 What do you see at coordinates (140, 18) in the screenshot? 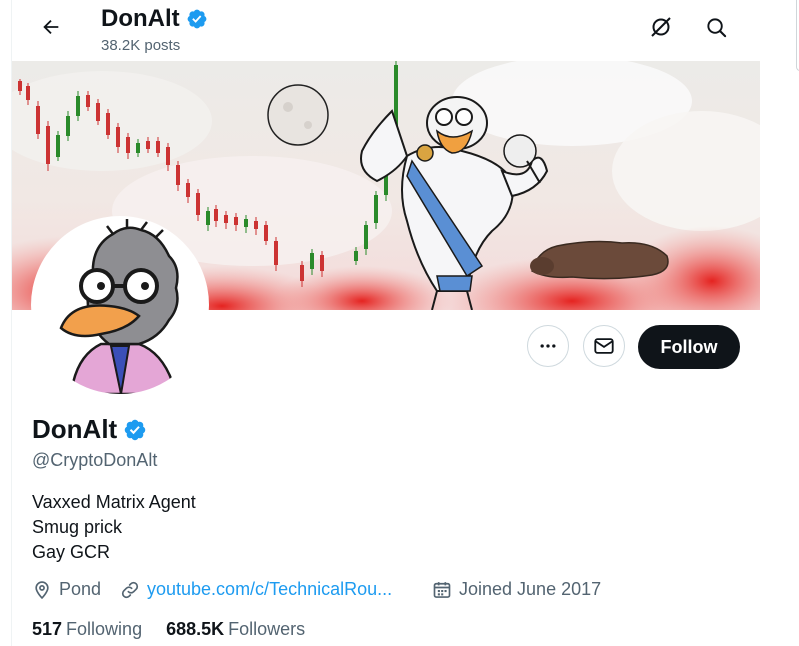
I see `header-name-text: DonAlt` at bounding box center [140, 18].